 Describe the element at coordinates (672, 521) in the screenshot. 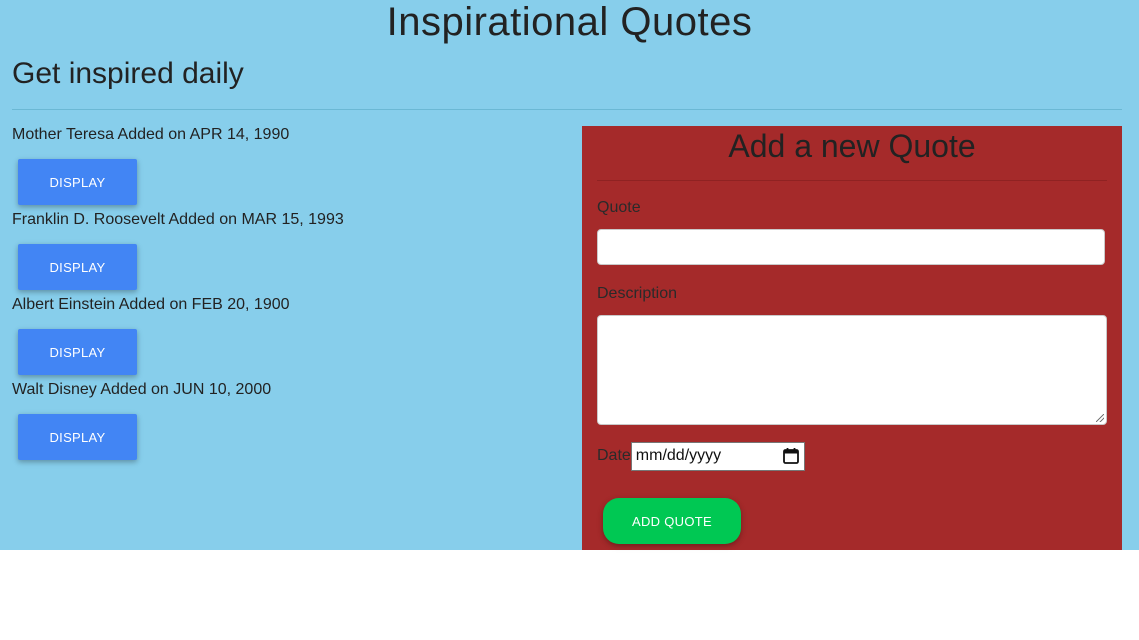

I see `add-quote-button: ADD QUOTE` at that location.